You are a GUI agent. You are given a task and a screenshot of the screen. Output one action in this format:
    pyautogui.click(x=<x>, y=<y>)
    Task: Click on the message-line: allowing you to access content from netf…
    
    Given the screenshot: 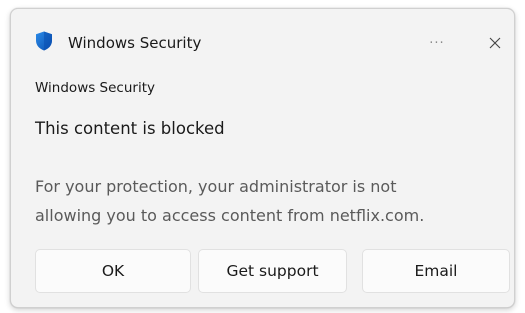 What is the action you would take?
    pyautogui.click(x=230, y=215)
    